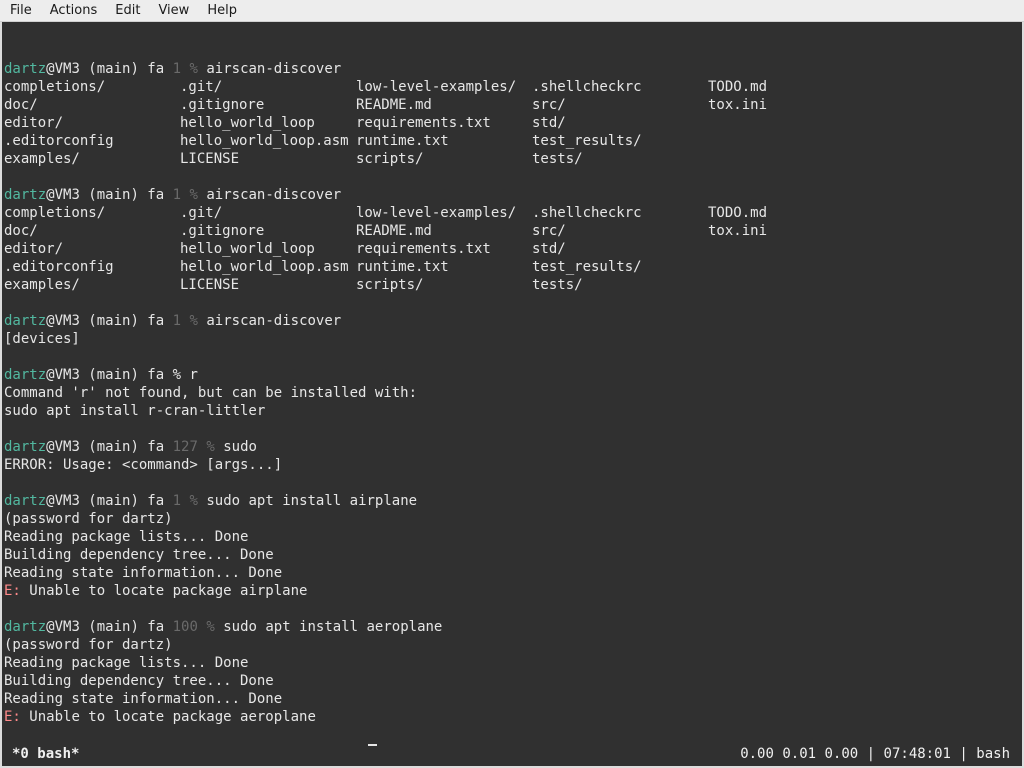  What do you see at coordinates (34, 249) in the screenshot?
I see `listing-entry: editor/` at bounding box center [34, 249].